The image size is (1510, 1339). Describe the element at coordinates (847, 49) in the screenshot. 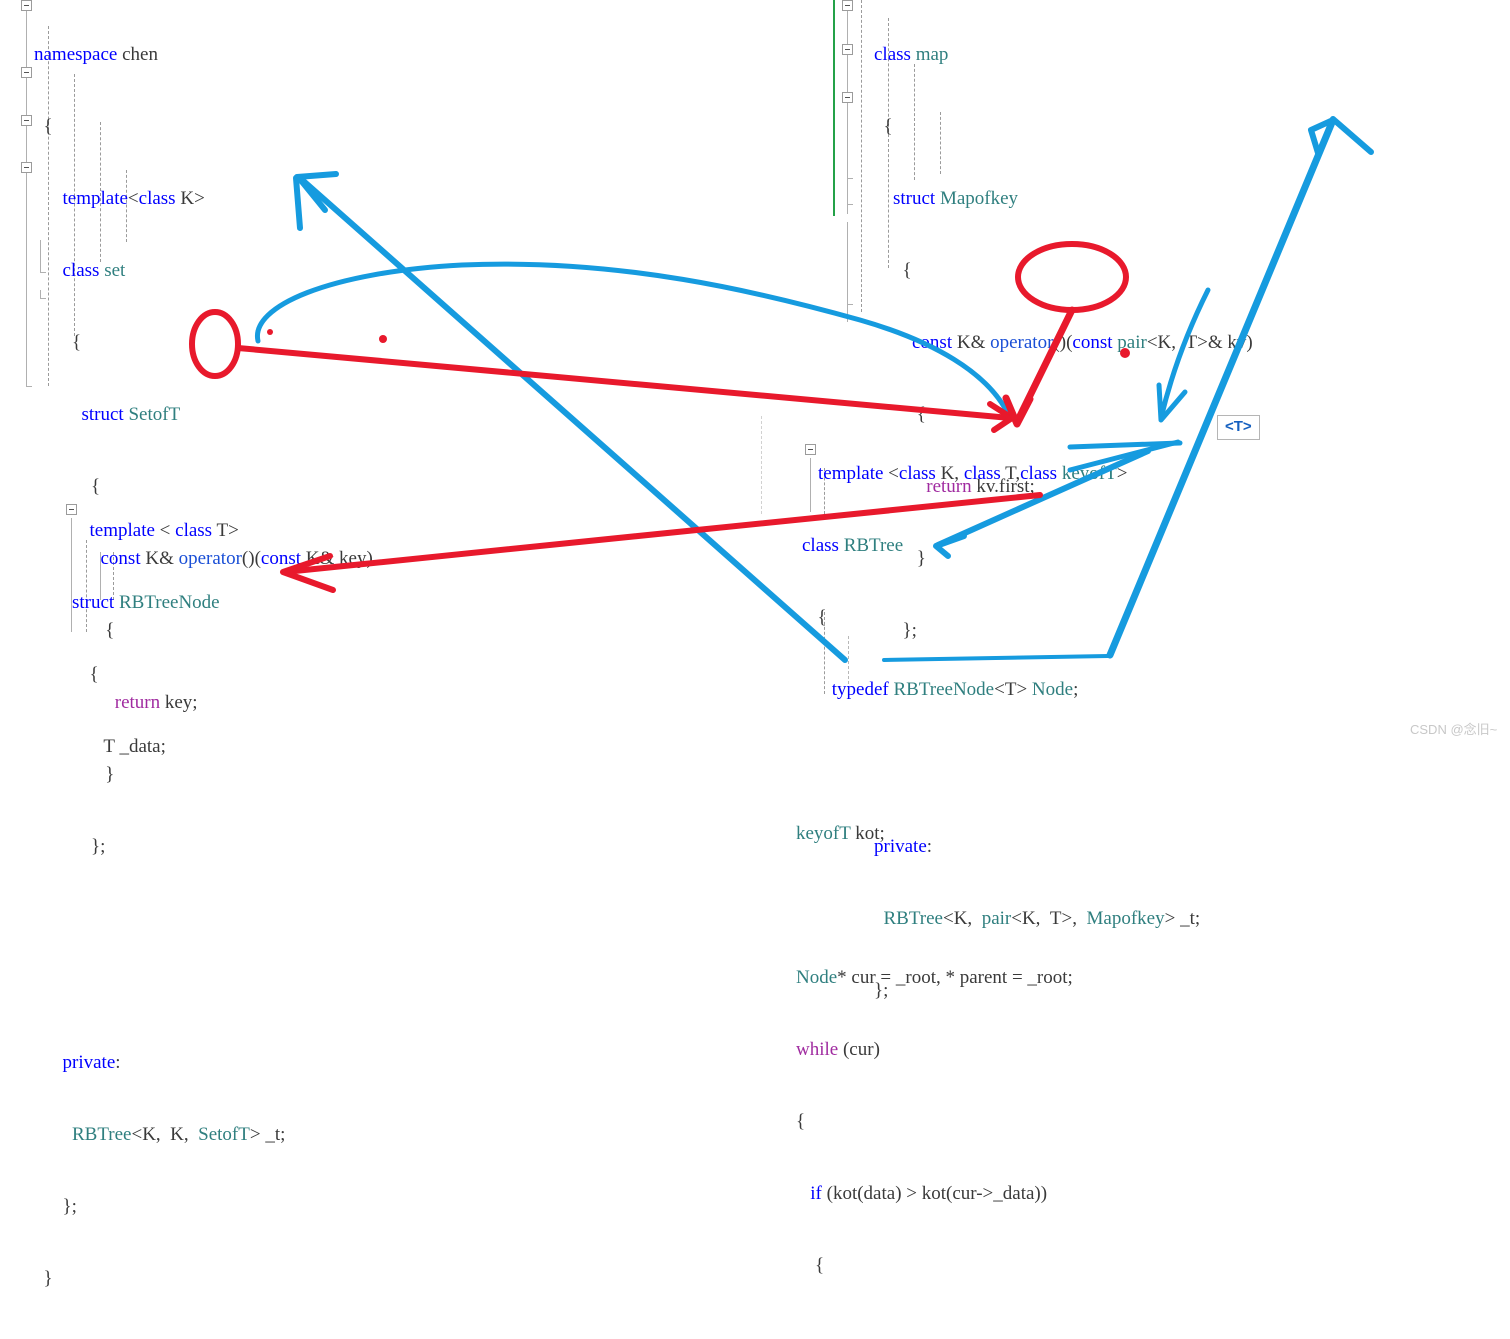

I see `fold-toggle-struct-mapofkey` at that location.